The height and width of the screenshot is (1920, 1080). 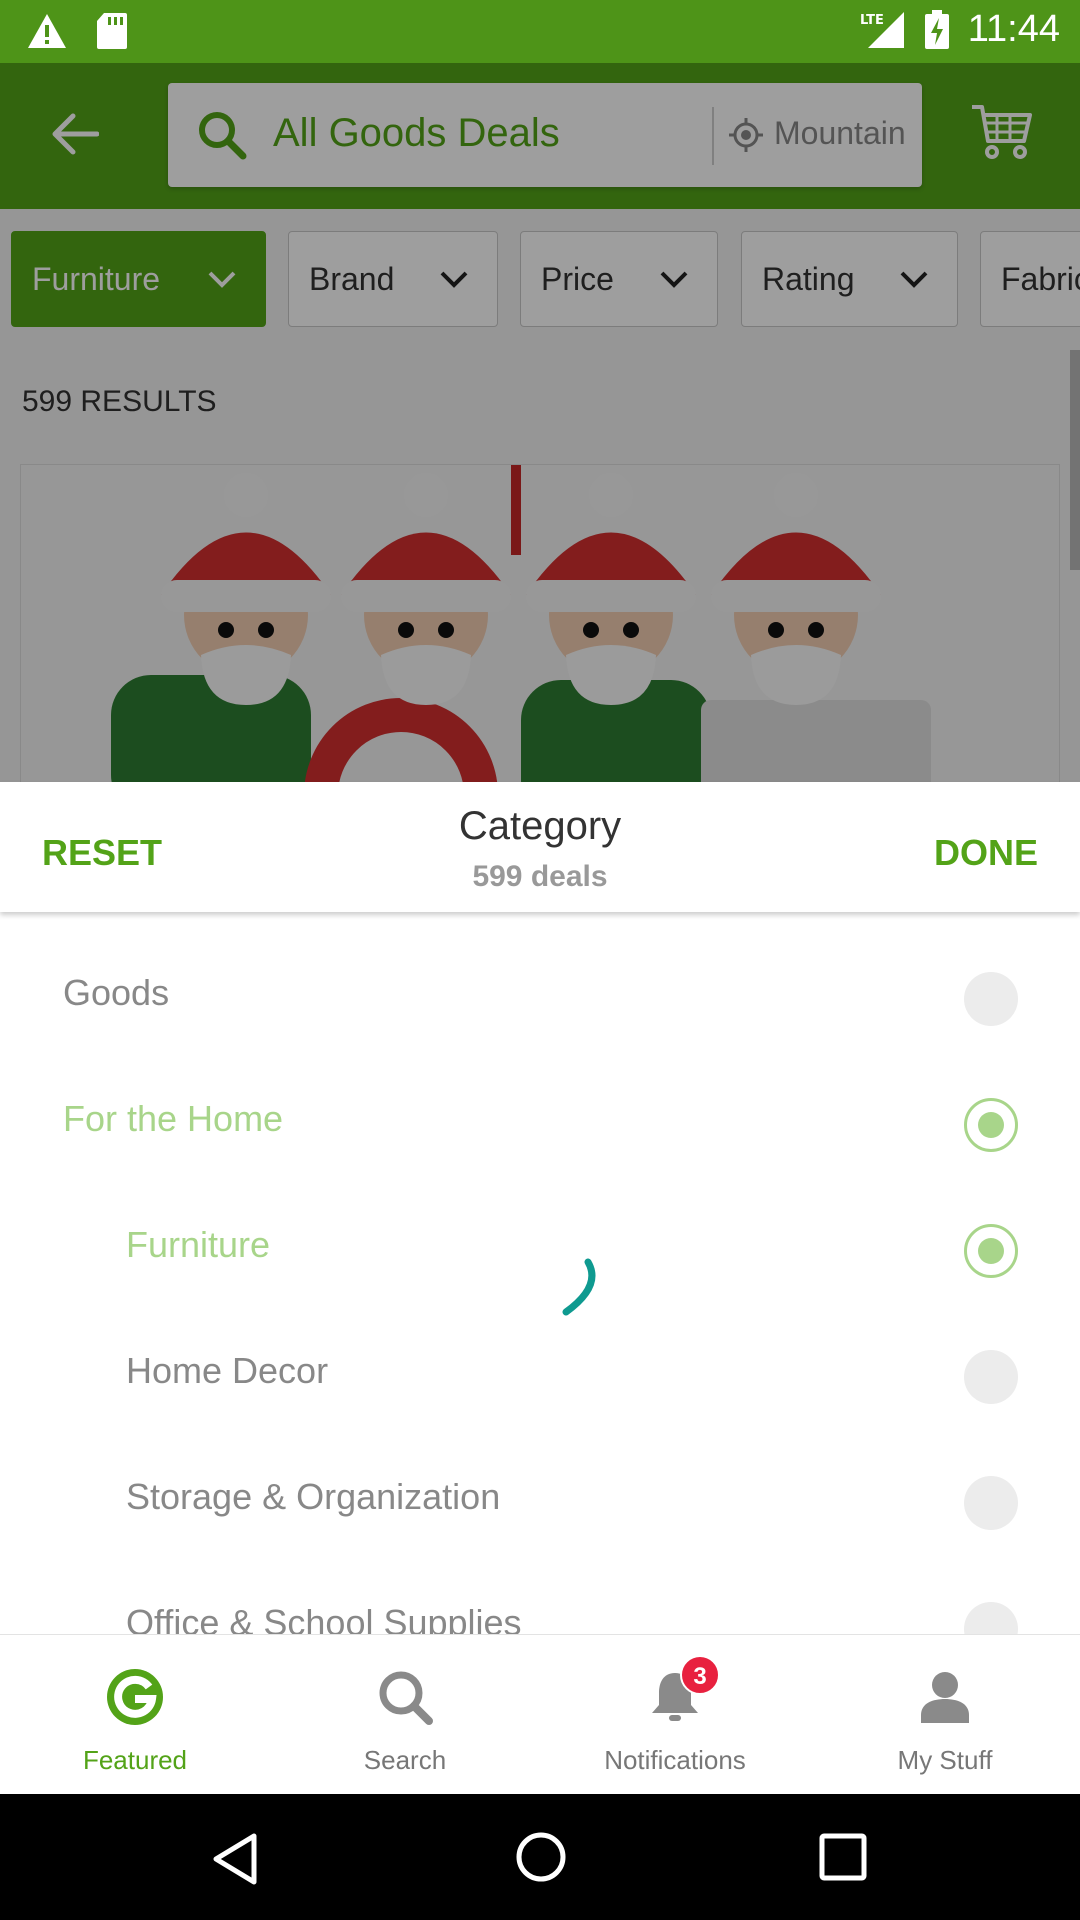 What do you see at coordinates (540, 995) in the screenshot?
I see `category-item-goods: Goods` at bounding box center [540, 995].